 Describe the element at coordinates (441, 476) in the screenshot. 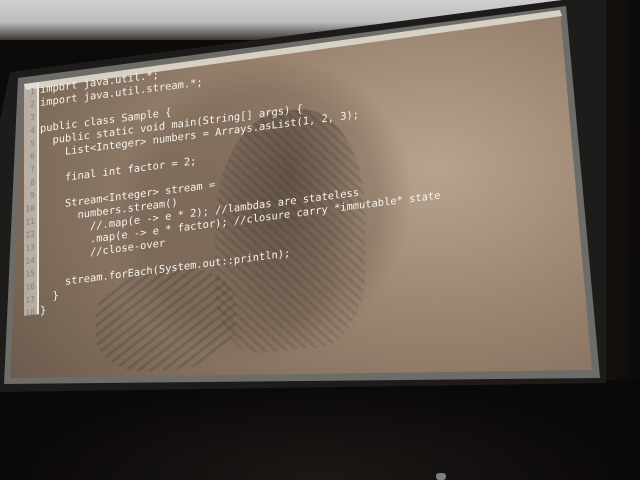

I see `hall-light` at that location.